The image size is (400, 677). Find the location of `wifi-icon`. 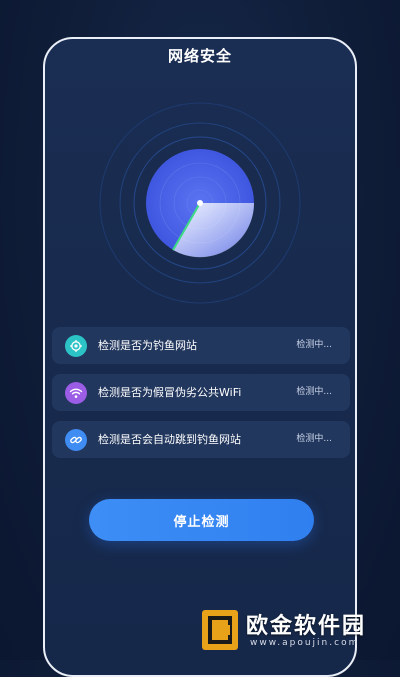

wifi-icon is located at coordinates (76, 393).